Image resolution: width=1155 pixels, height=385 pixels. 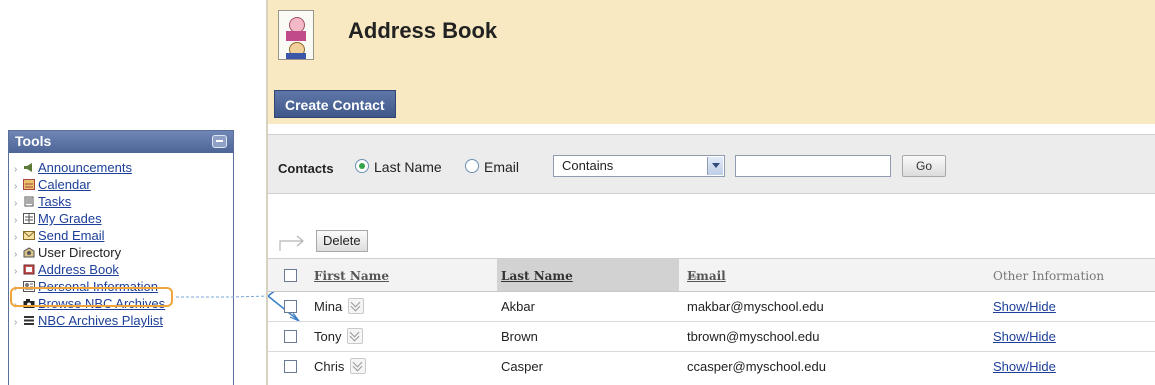 I want to click on tools-item-my-grades: › My Grades, so click(x=123, y=218).